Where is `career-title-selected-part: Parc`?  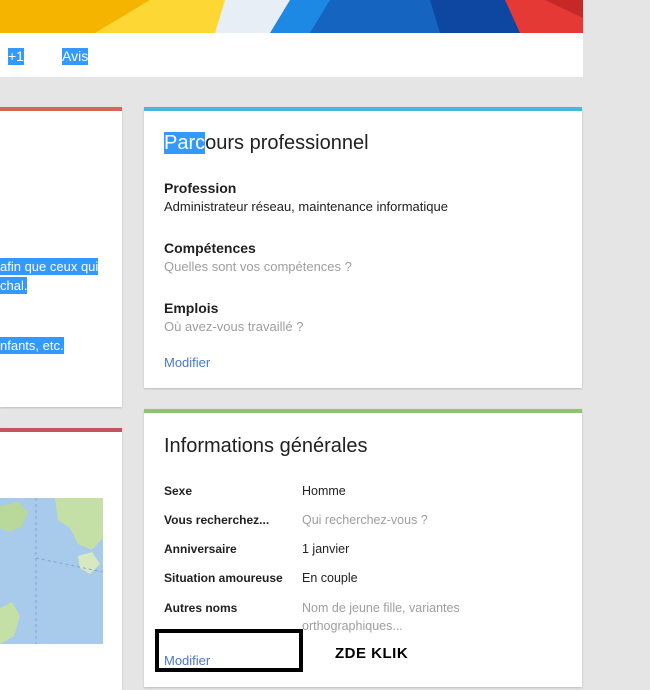 career-title-selected-part: Parc is located at coordinates (185, 143).